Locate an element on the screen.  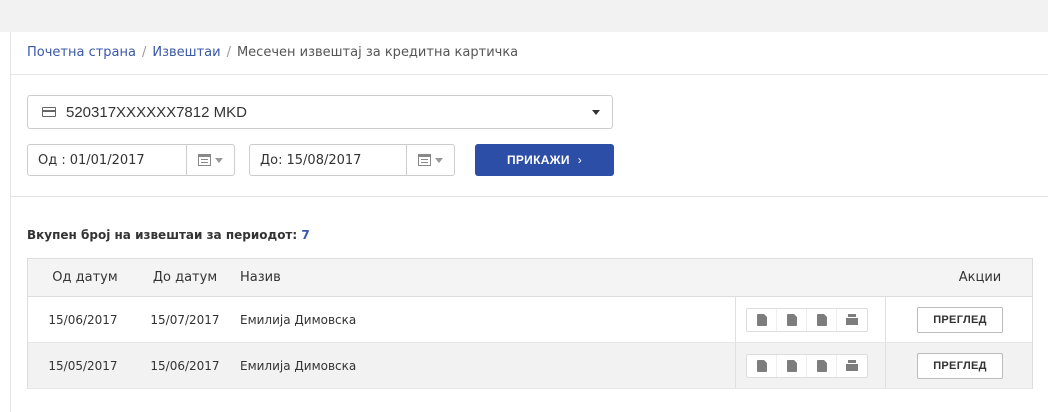
from-date-label: Од : is located at coordinates (52, 160).